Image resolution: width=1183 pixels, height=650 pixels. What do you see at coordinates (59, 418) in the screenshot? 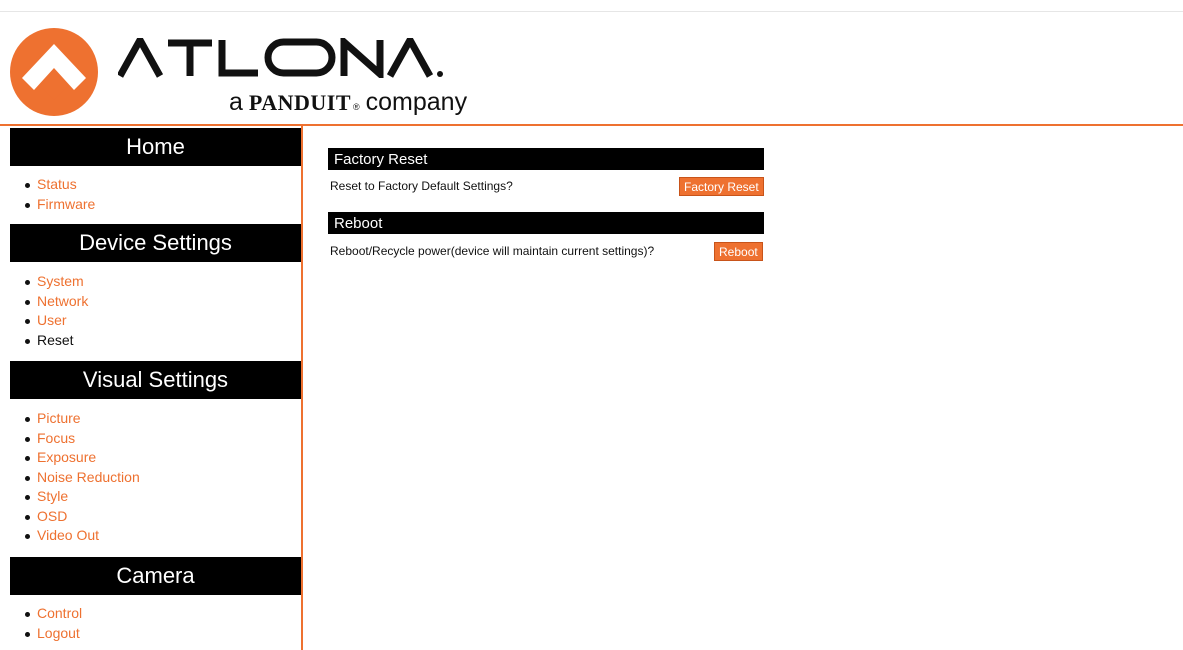
I see `nav-picture-link: Picture` at bounding box center [59, 418].